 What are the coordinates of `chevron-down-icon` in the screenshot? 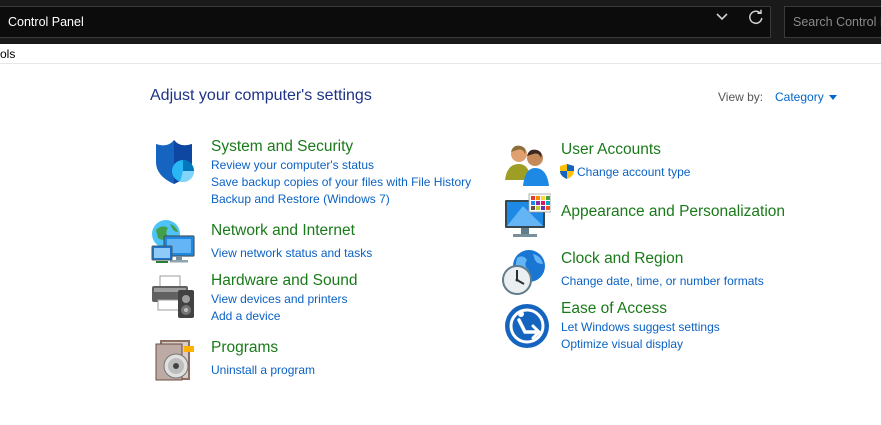 It's located at (722, 17).